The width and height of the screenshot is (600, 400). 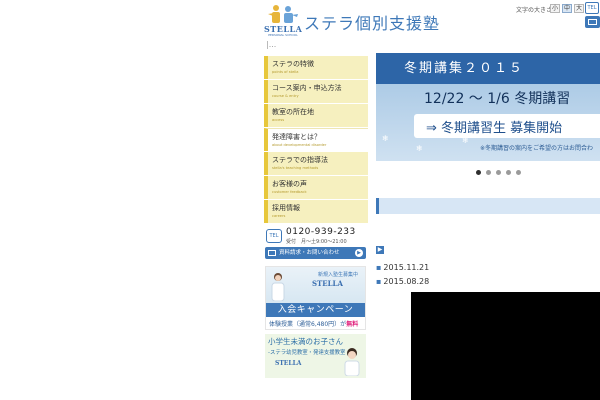 I want to click on mail-button, so click(x=592, y=22).